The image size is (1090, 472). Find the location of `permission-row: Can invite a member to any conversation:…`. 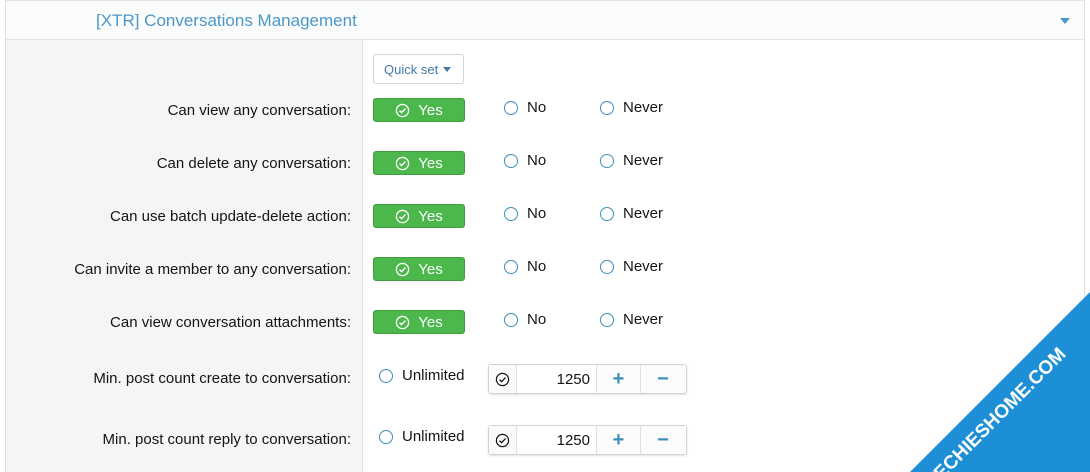

permission-row: Can invite a member to any conversation:… is located at coordinates (545, 270).